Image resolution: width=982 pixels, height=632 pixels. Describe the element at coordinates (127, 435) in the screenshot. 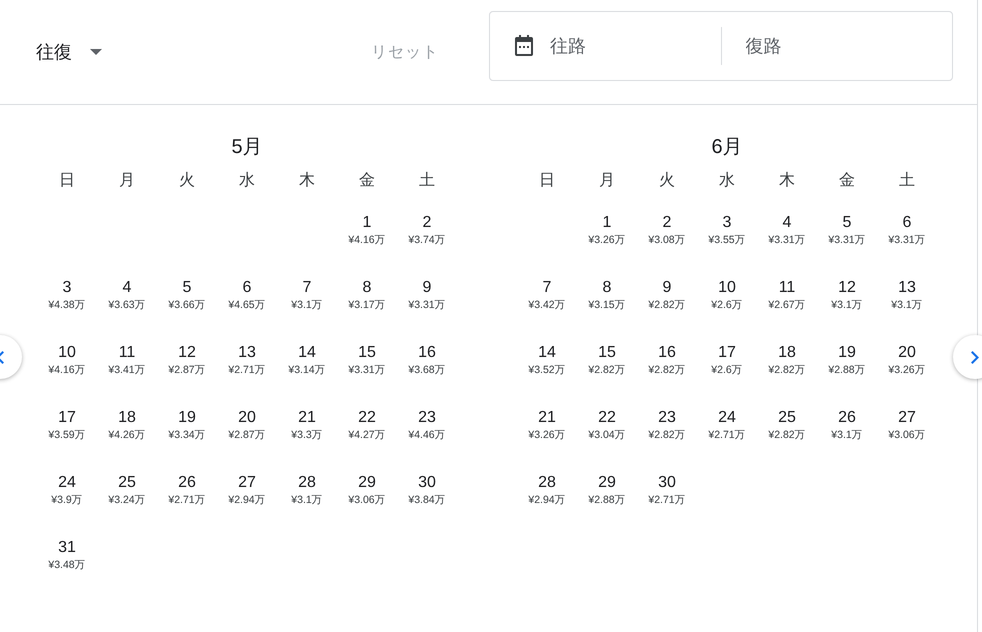

I see `day-price: ¥4.26万` at that location.